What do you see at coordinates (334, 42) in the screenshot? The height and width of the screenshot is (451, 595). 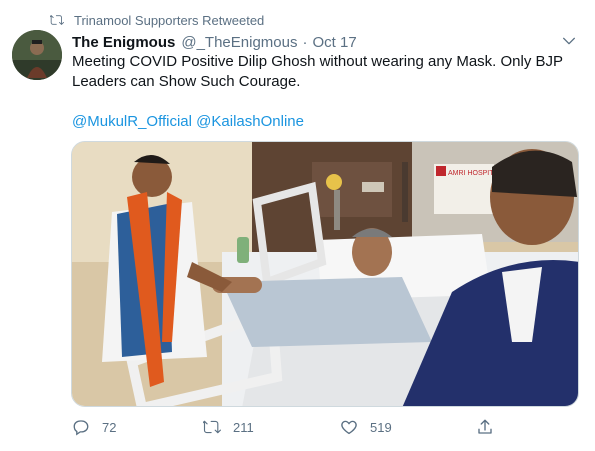 I see `tweet-date: Oct 17` at bounding box center [334, 42].